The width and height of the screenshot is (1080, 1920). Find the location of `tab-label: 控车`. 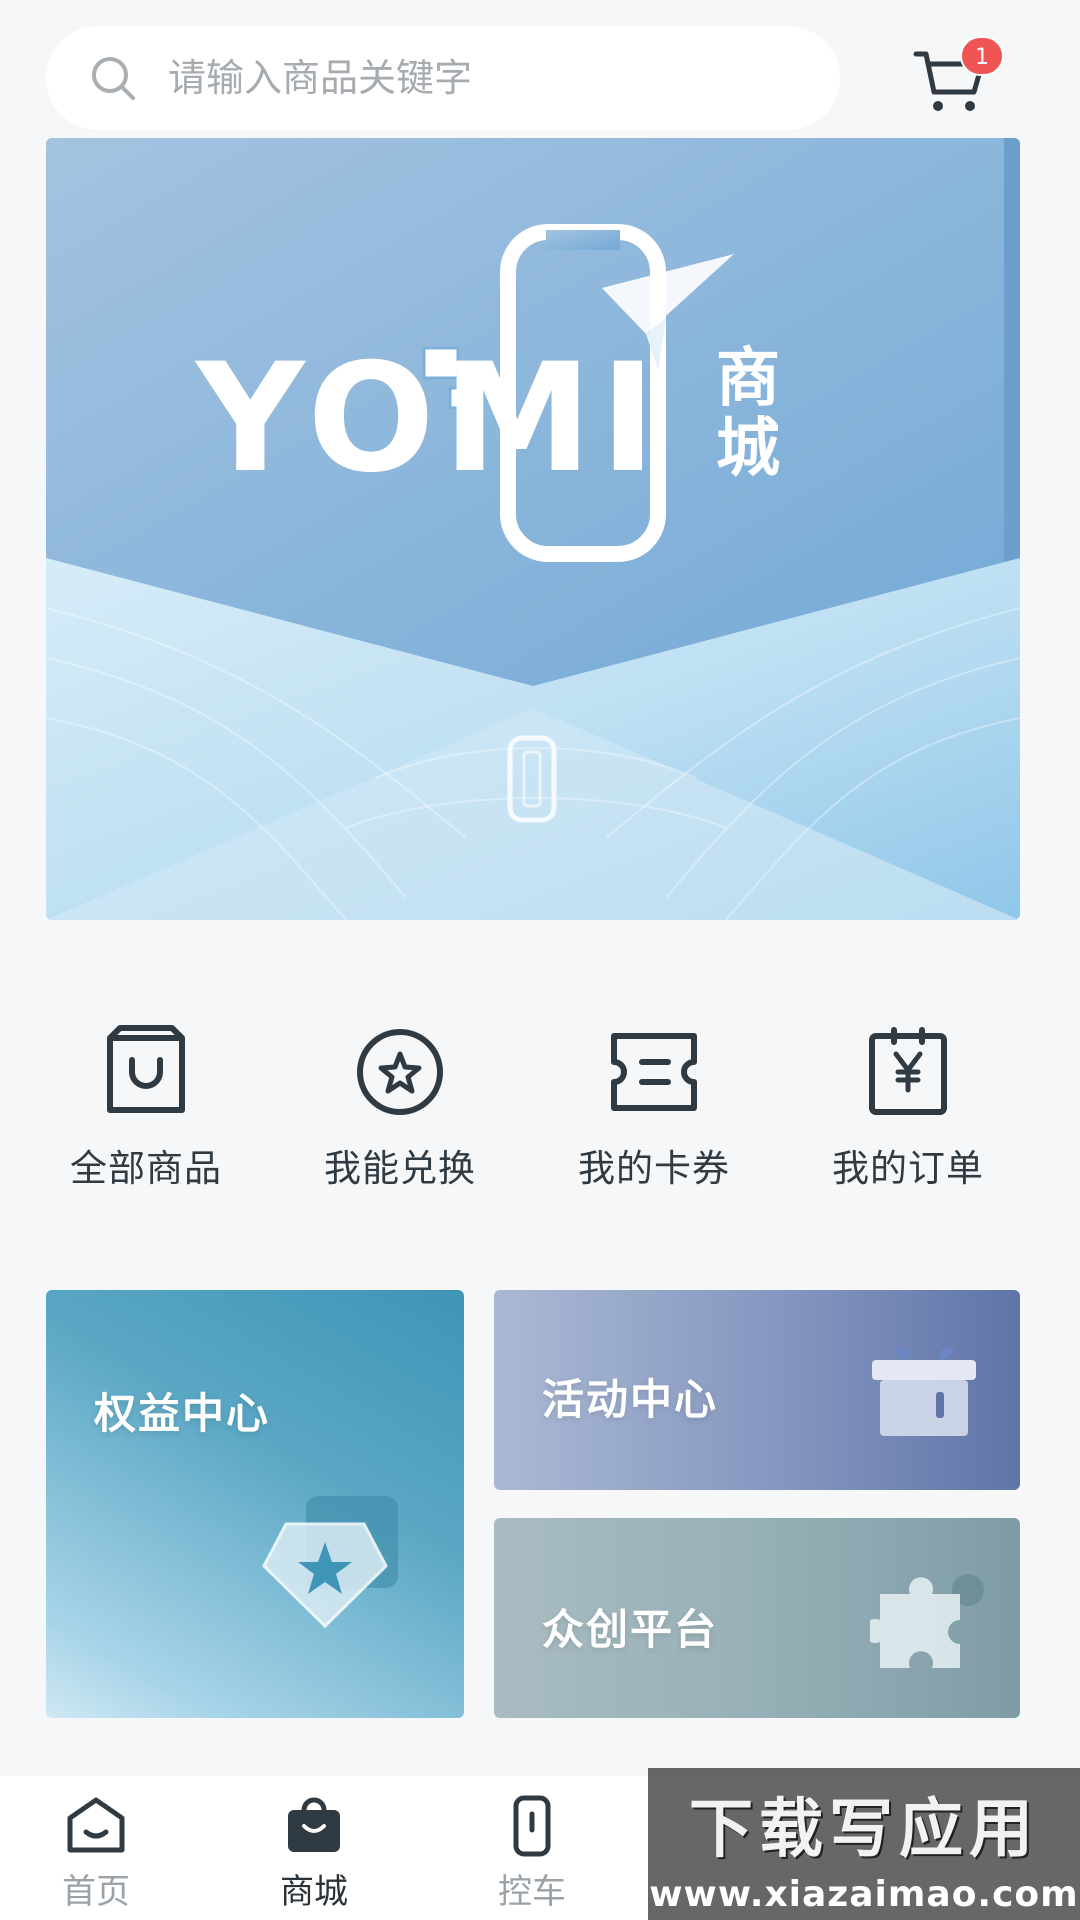

tab-label: 控车 is located at coordinates (532, 1892).